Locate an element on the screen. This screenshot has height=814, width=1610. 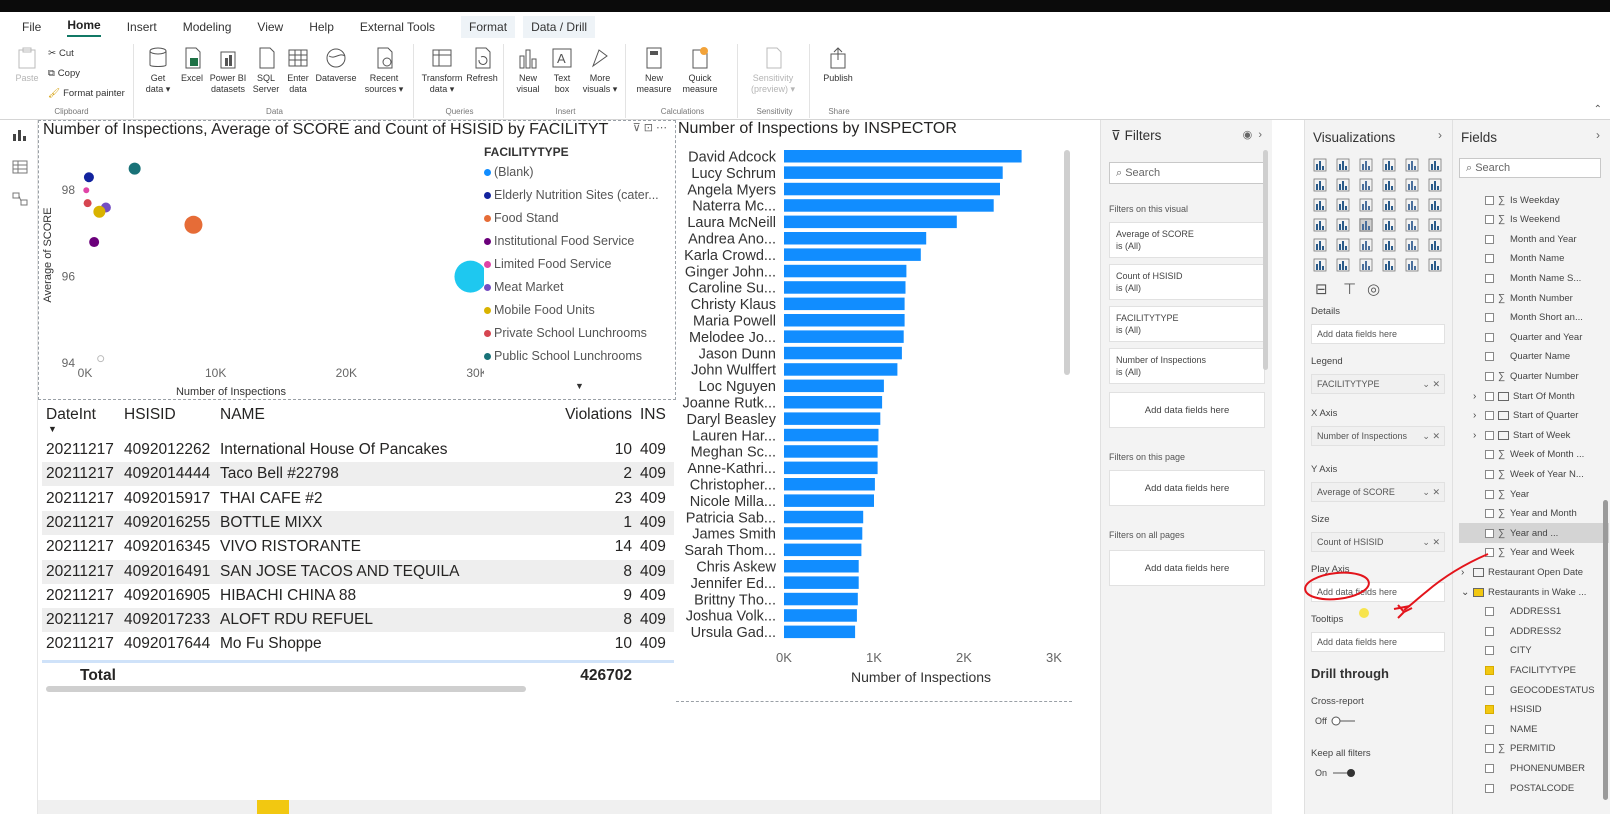
table-row: 20211217 4092014444 Taco Bell #22798 2 409 is located at coordinates (358, 474).